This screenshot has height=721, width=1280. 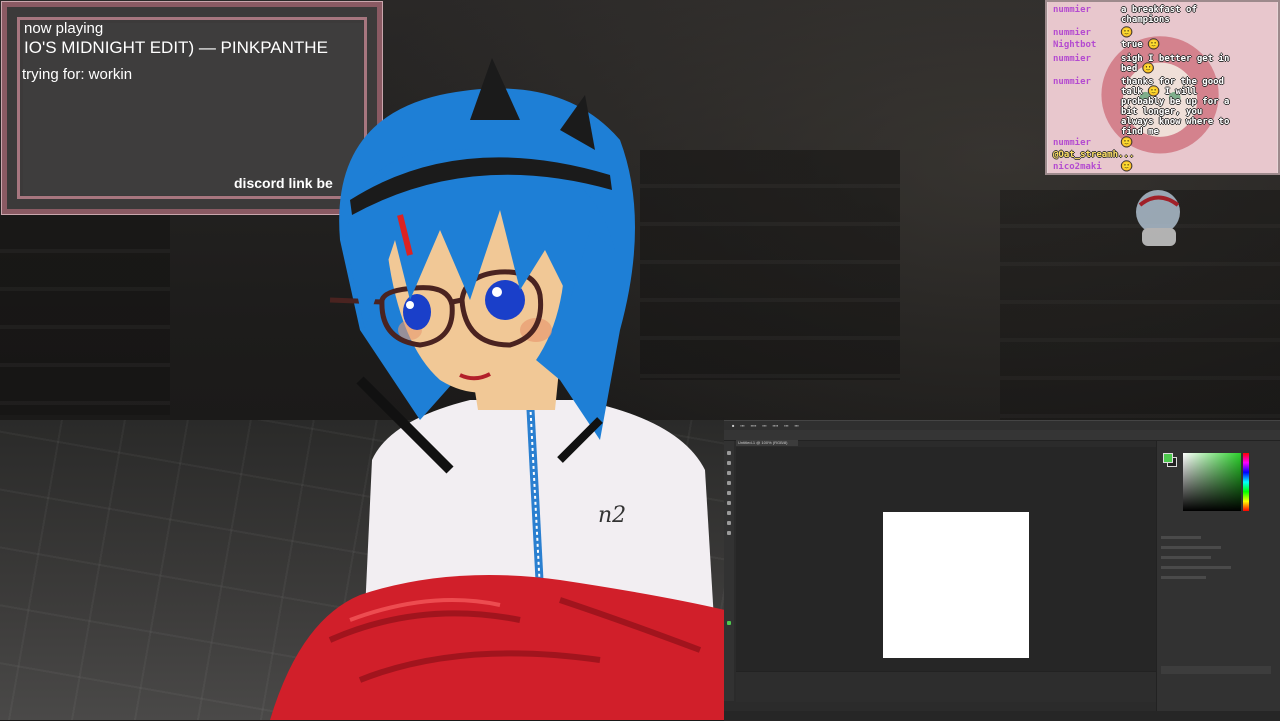 What do you see at coordinates (612, 515) in the screenshot?
I see `jacket-logo: n2` at bounding box center [612, 515].